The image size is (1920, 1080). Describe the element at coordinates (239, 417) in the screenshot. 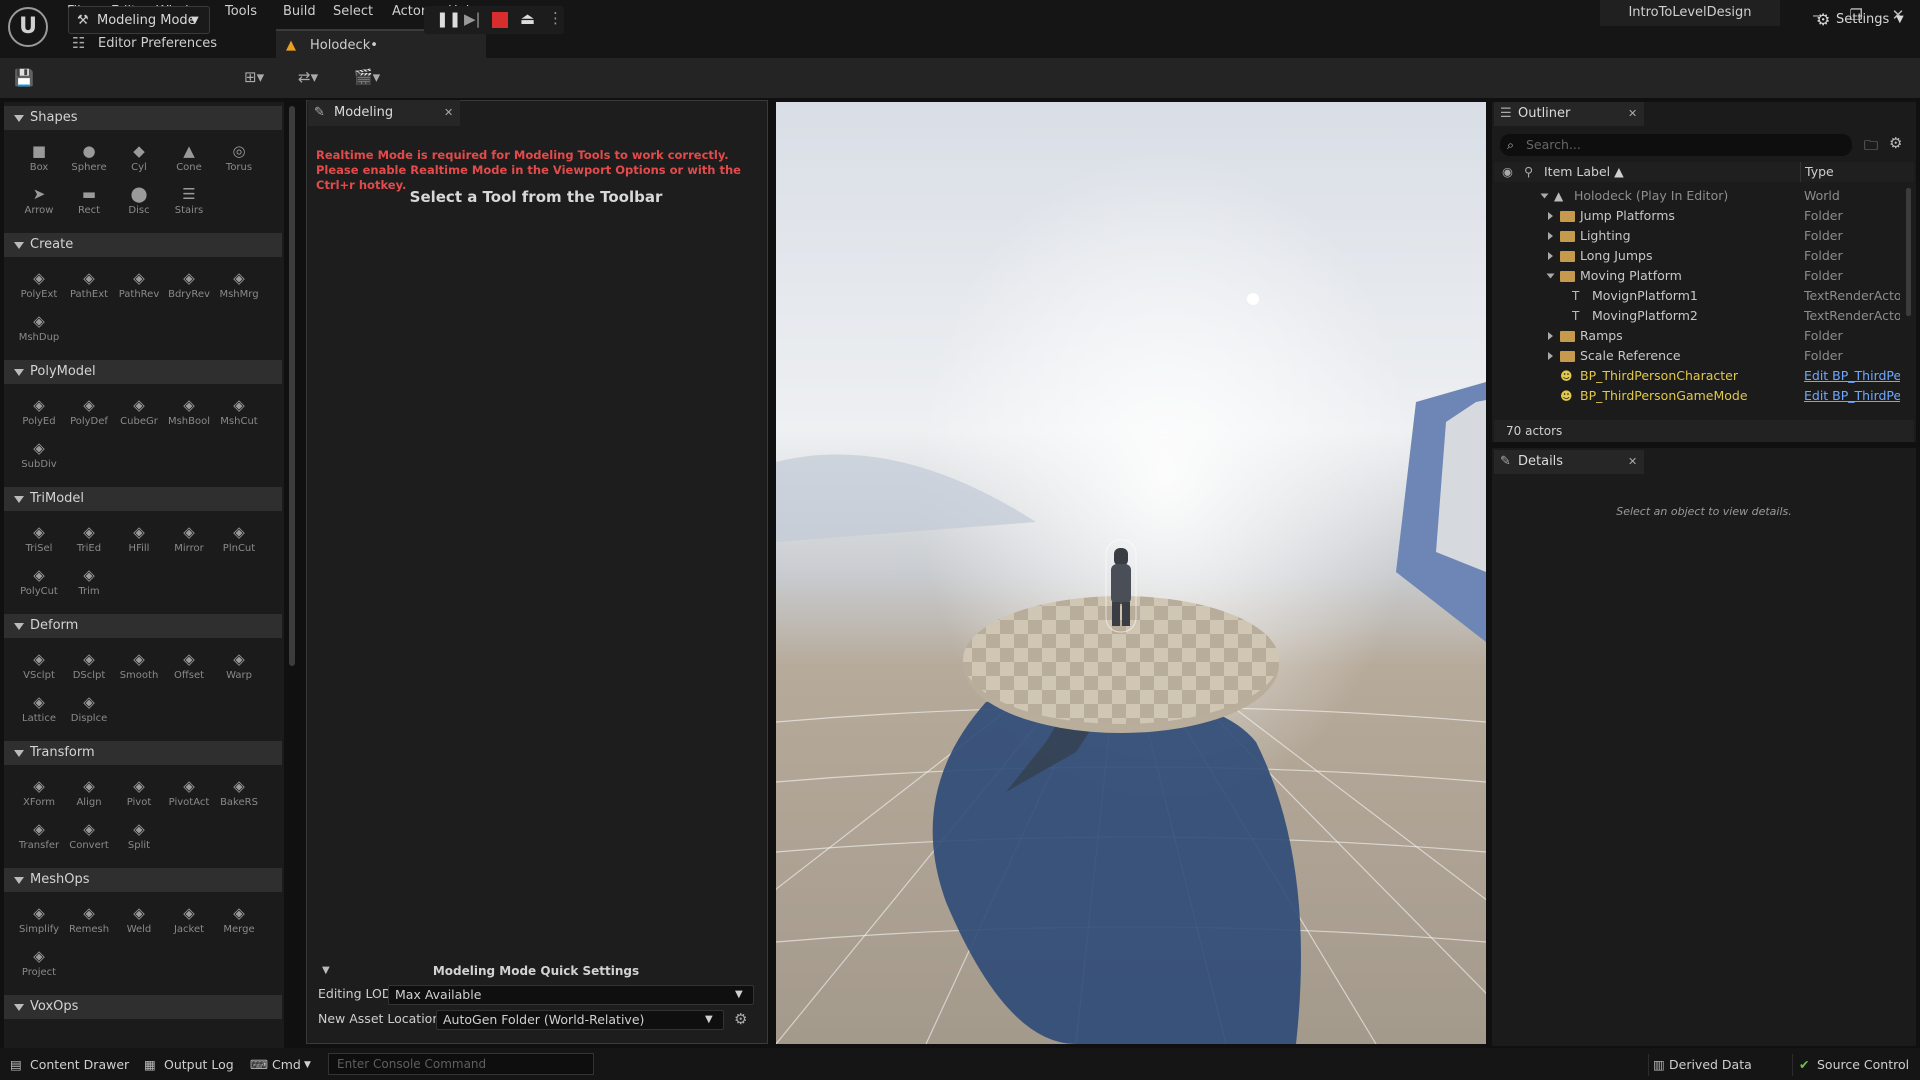

I see `tool-mshcut: ◈ MshCut` at that location.